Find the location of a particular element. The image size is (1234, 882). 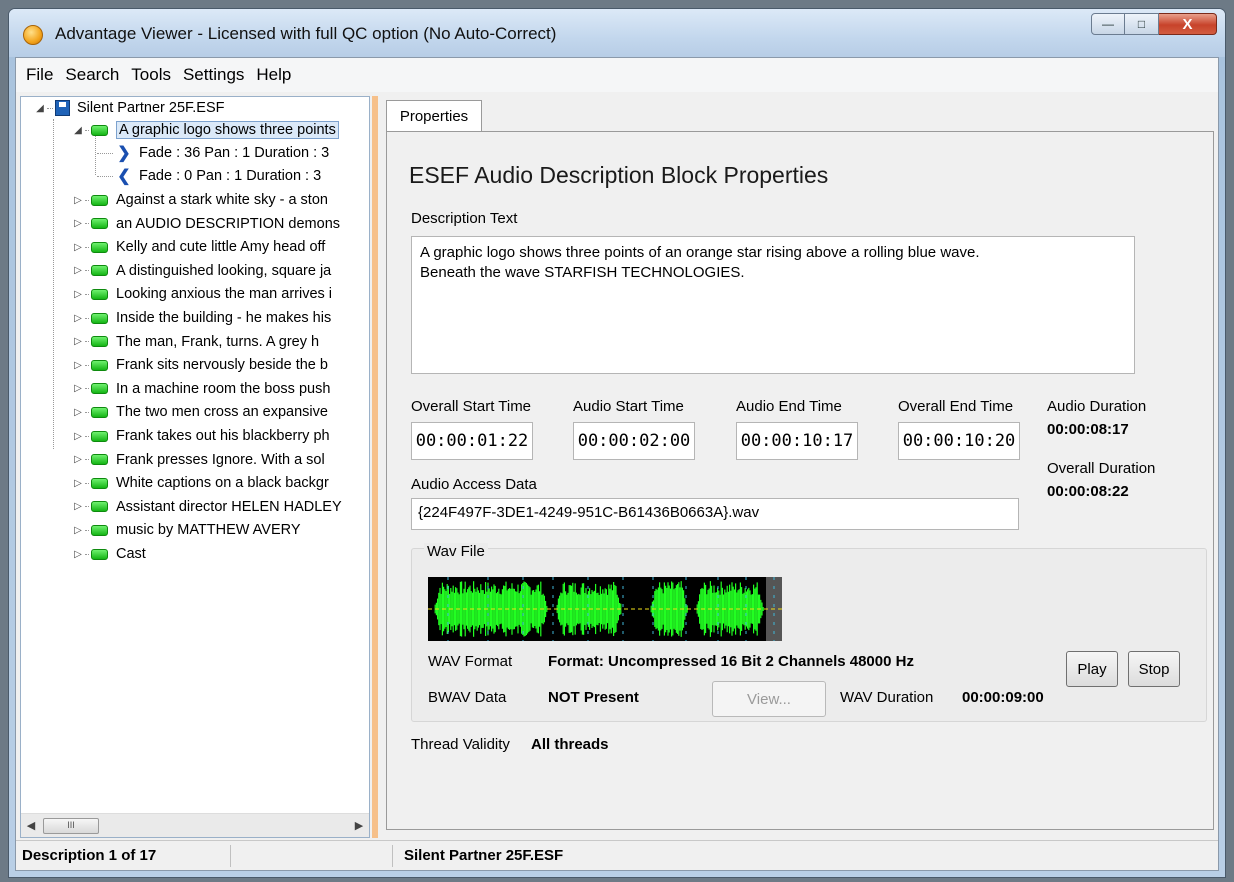

tree-item: ▷ Inside the building - he makes his is located at coordinates (201, 318).